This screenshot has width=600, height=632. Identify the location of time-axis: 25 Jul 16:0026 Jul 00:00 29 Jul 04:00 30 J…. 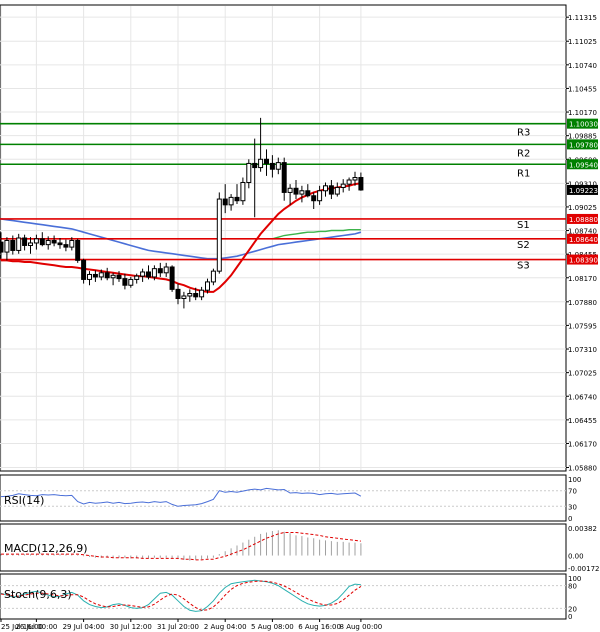
(191, 625).